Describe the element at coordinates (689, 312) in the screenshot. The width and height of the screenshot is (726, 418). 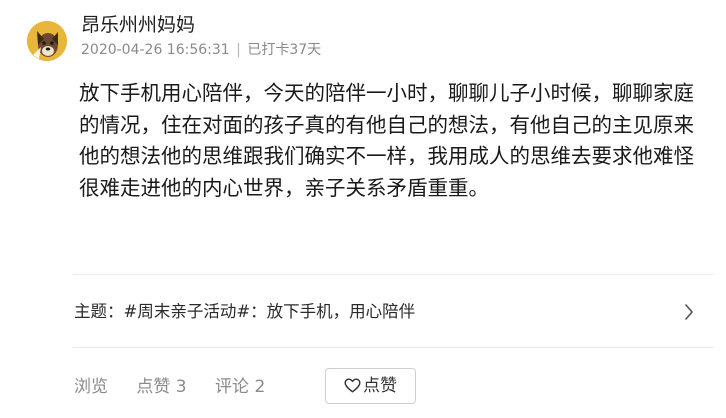
I see `chevron-right-icon` at that location.